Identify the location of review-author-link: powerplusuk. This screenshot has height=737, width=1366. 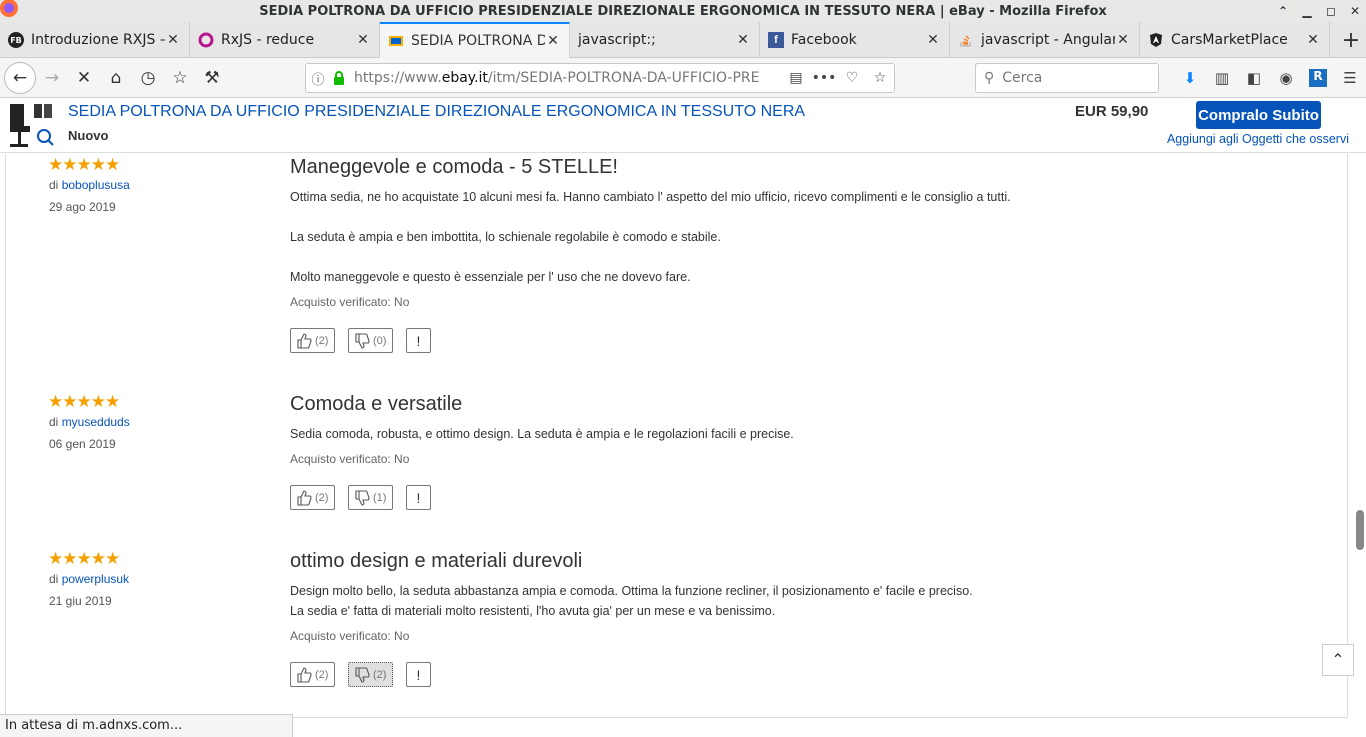
(95, 579).